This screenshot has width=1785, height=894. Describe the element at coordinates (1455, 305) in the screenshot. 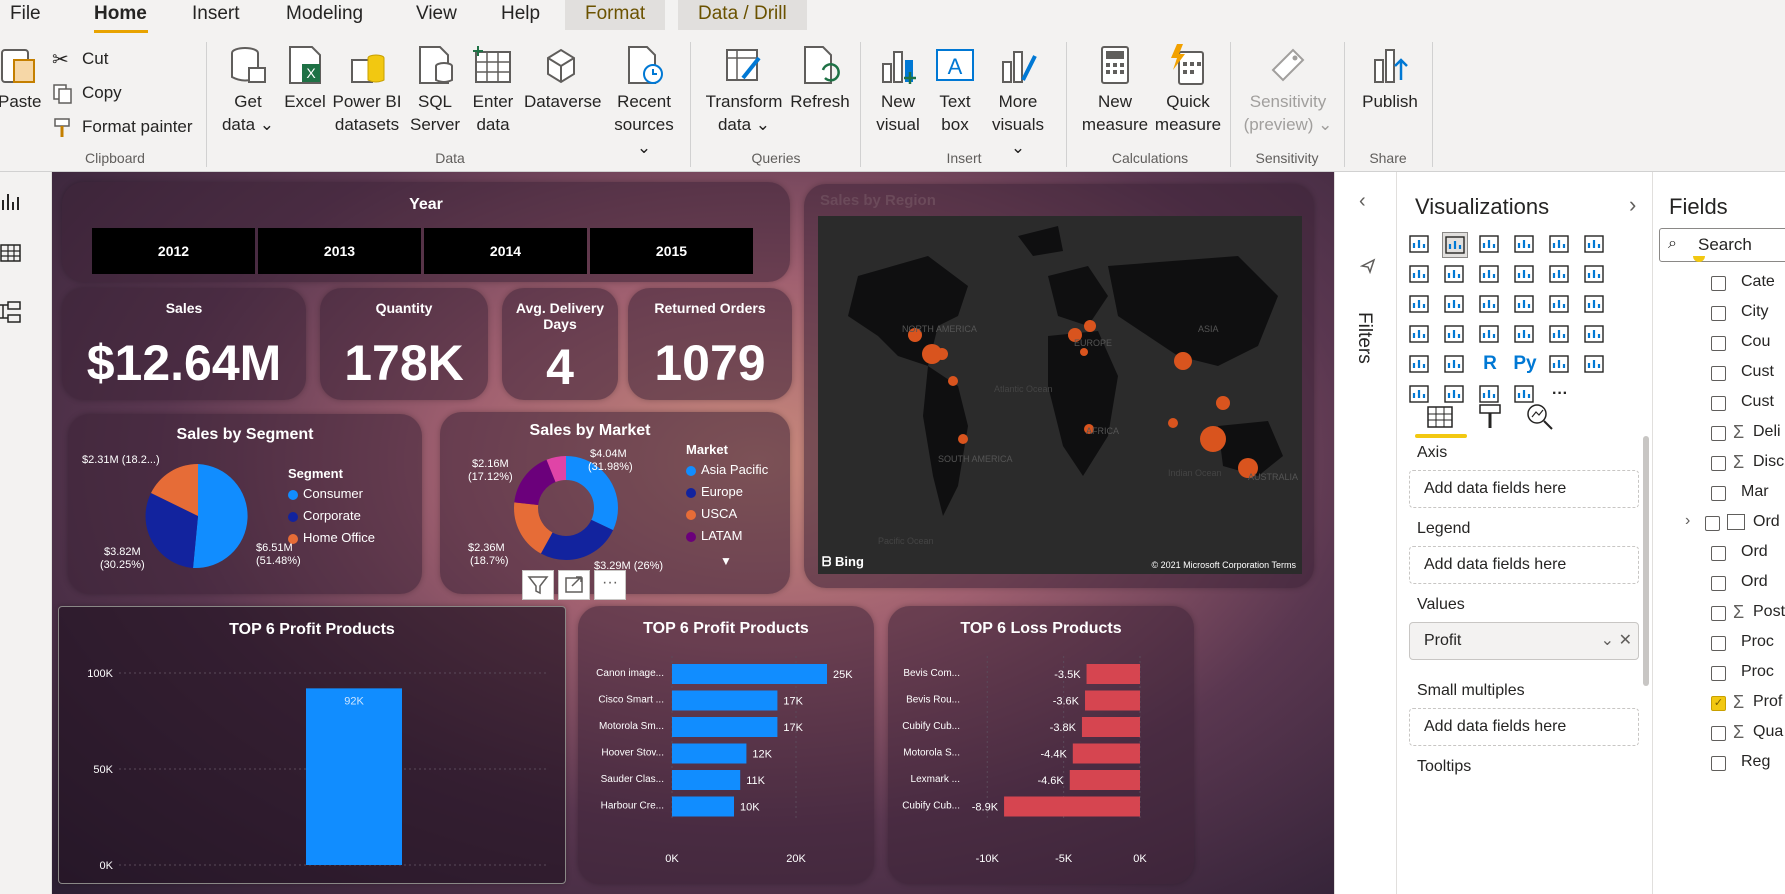

I see `scatter-icon` at that location.